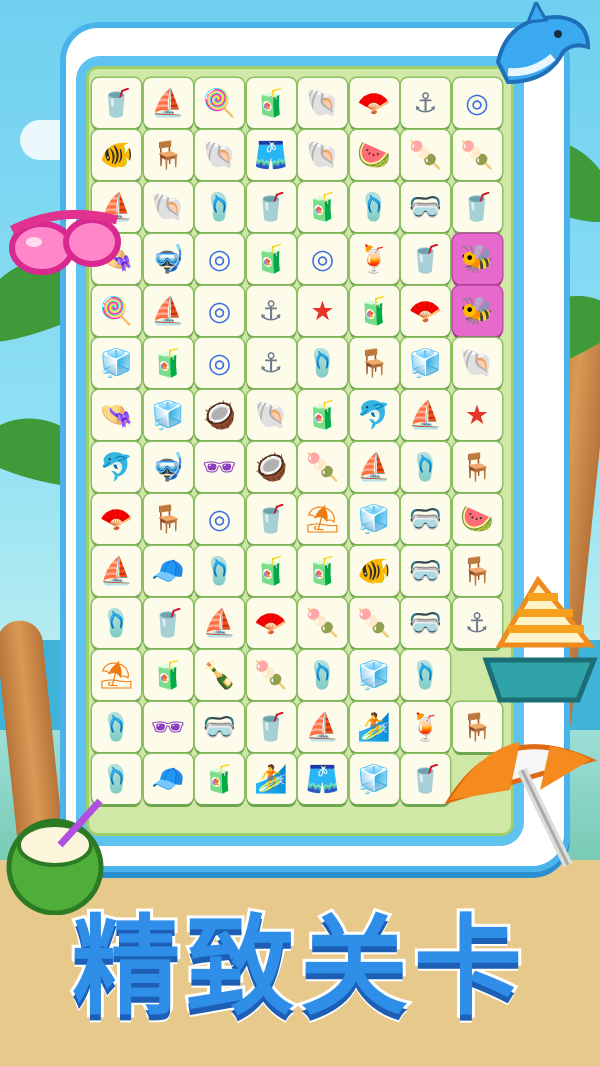  Describe the element at coordinates (374, 259) in the screenshot. I see `tile-blue-drink: 🍹` at that location.